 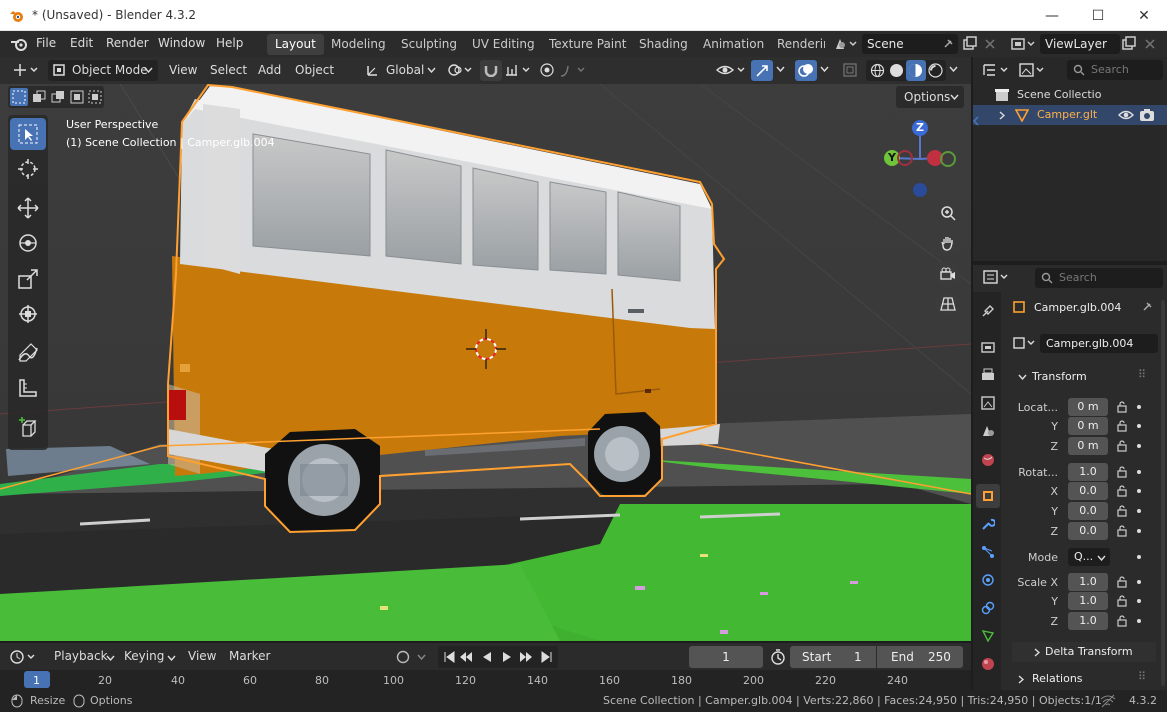 I want to click on location-y-field: 0 m, so click(x=1088, y=426).